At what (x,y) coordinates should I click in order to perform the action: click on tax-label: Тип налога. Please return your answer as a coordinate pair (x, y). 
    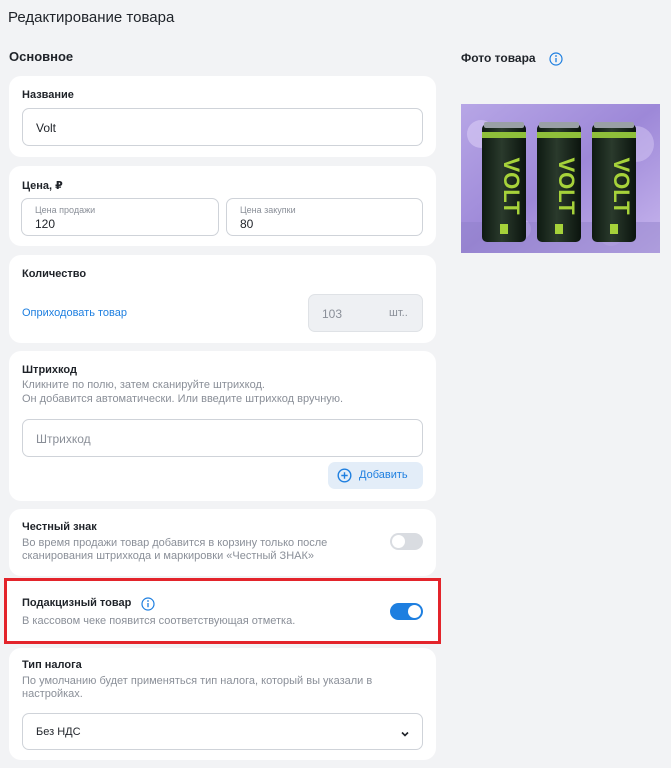
    Looking at the image, I should click on (52, 665).